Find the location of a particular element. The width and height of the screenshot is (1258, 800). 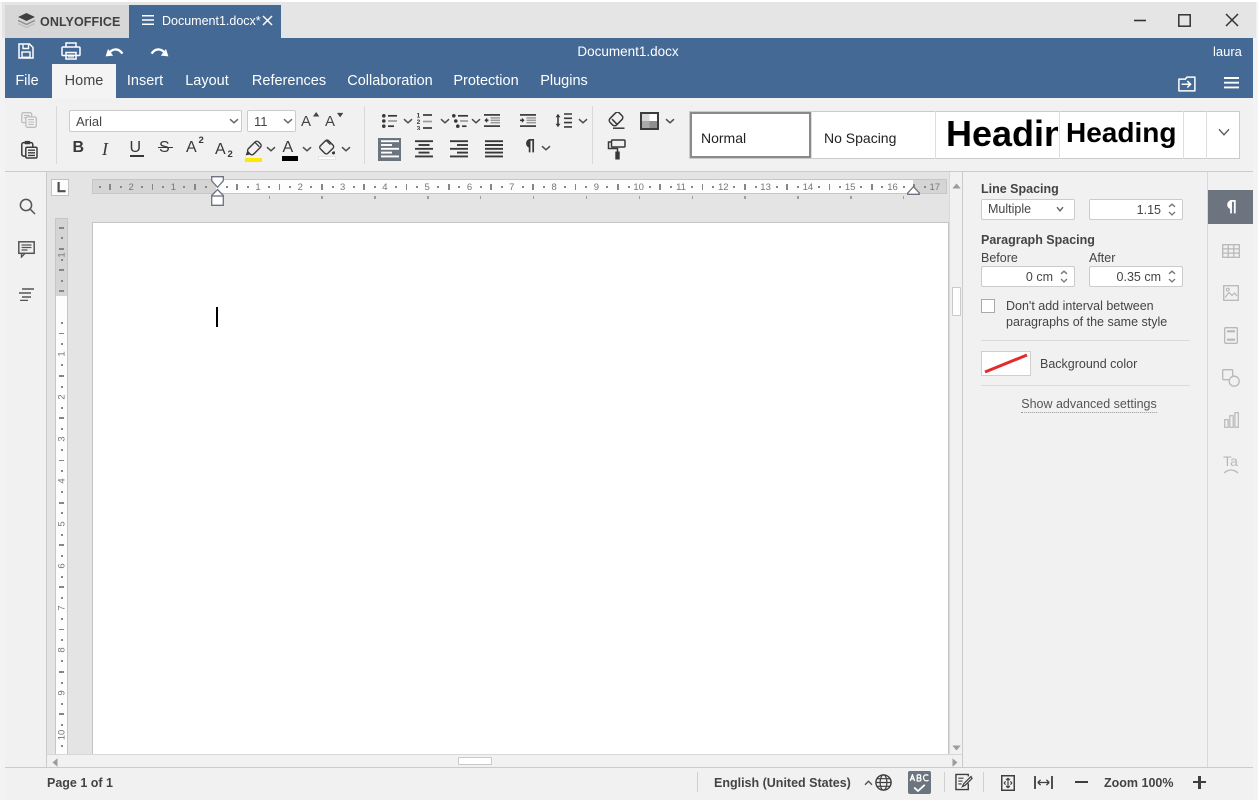

svg-text: 3 is located at coordinates (419, 127).